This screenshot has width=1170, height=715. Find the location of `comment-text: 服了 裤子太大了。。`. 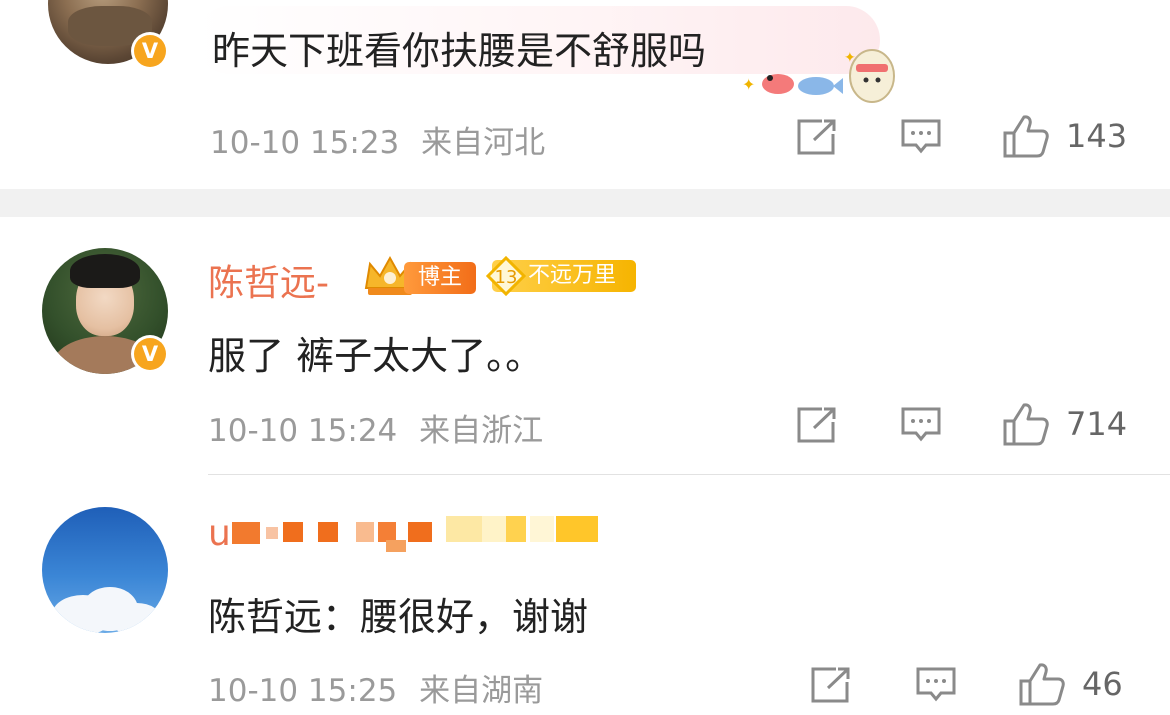

comment-text: 服了 裤子太大了。。 is located at coordinates (376, 356).